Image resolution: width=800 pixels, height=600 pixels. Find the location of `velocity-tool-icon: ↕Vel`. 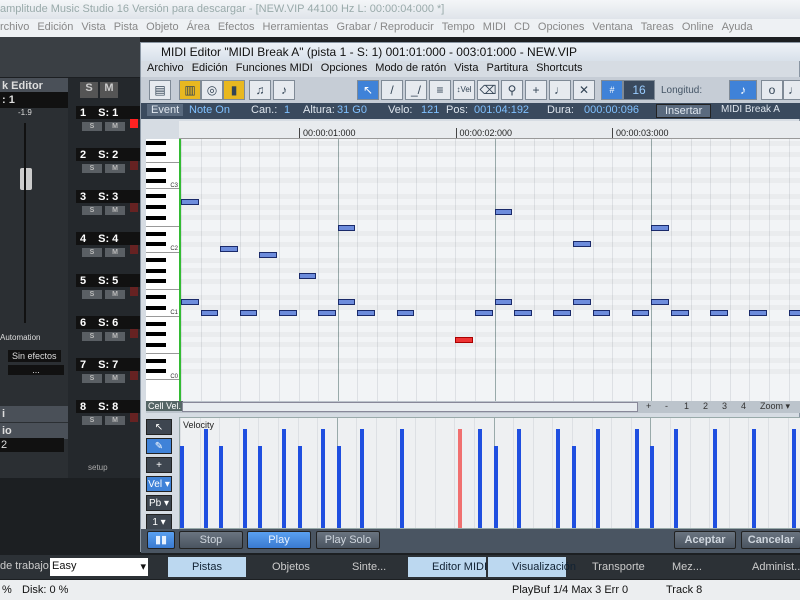

velocity-tool-icon: ↕Vel is located at coordinates (464, 90).